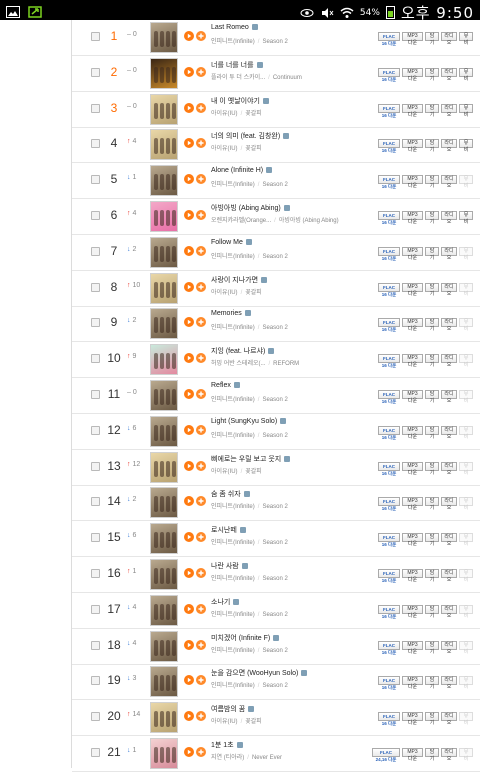  What do you see at coordinates (251, 459) in the screenshot?
I see `song-title: 삐에로는 우릴 보고 웃지` at bounding box center [251, 459].